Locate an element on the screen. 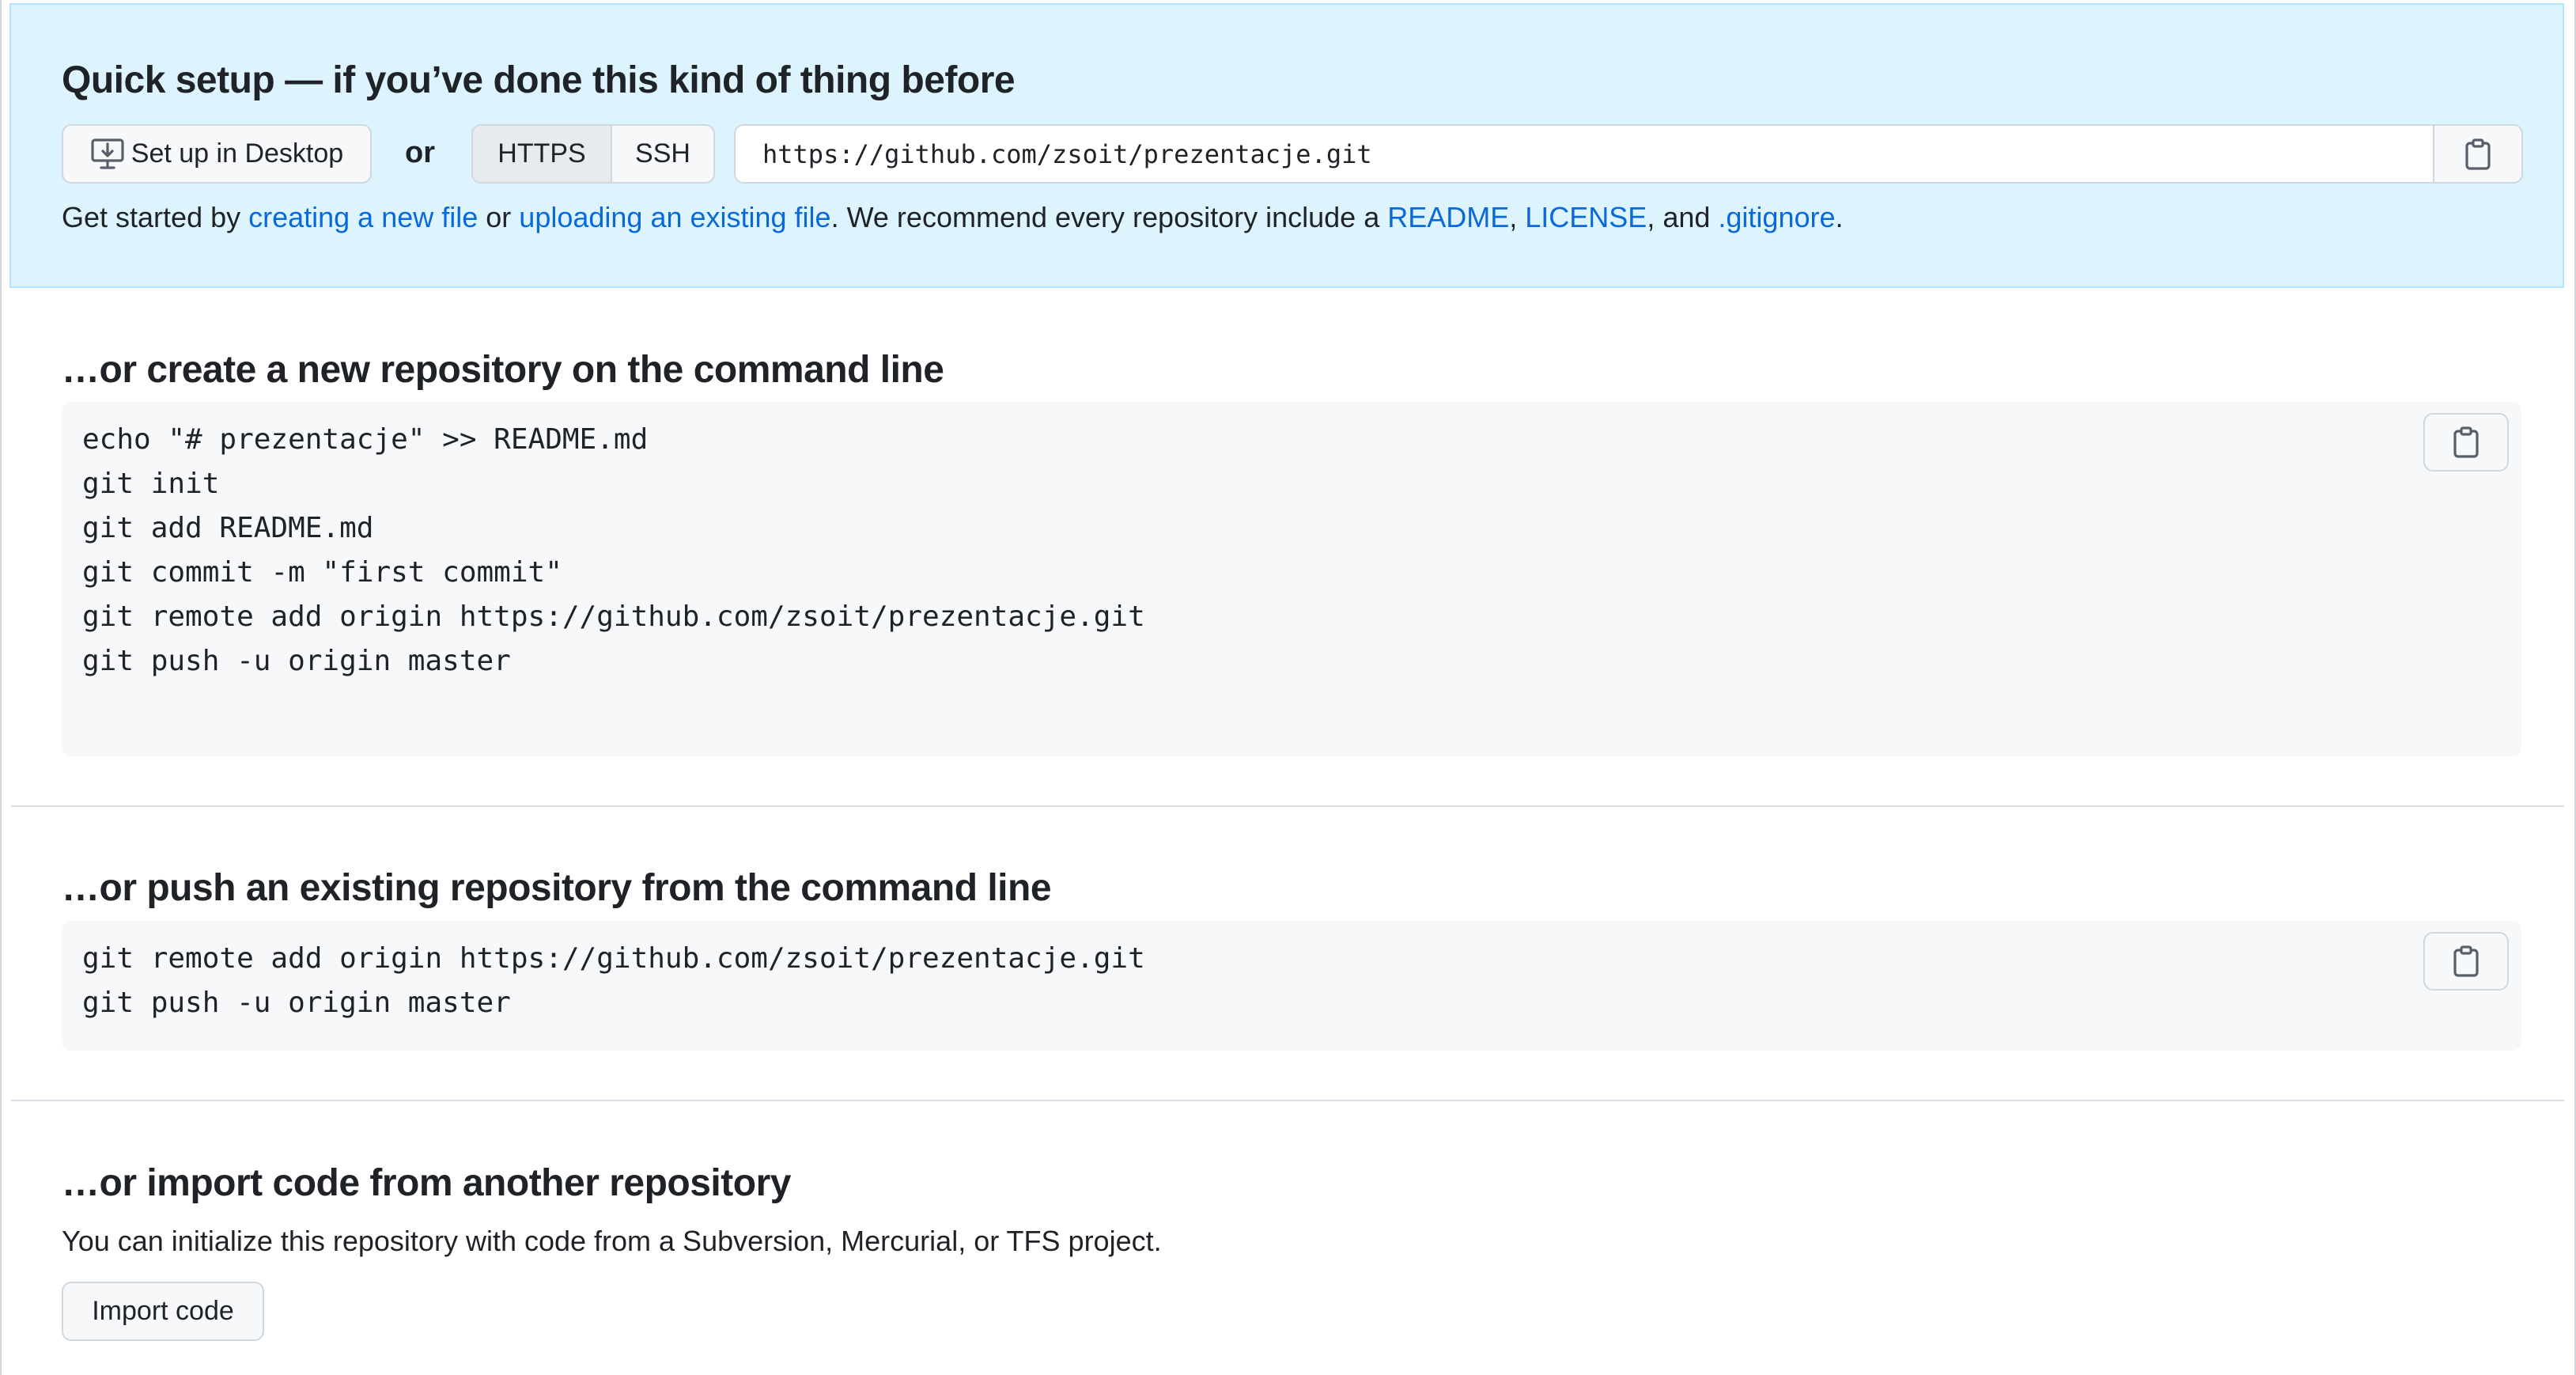 This screenshot has width=2576, height=1375. copy-push-commands-button is located at coordinates (2466, 961).